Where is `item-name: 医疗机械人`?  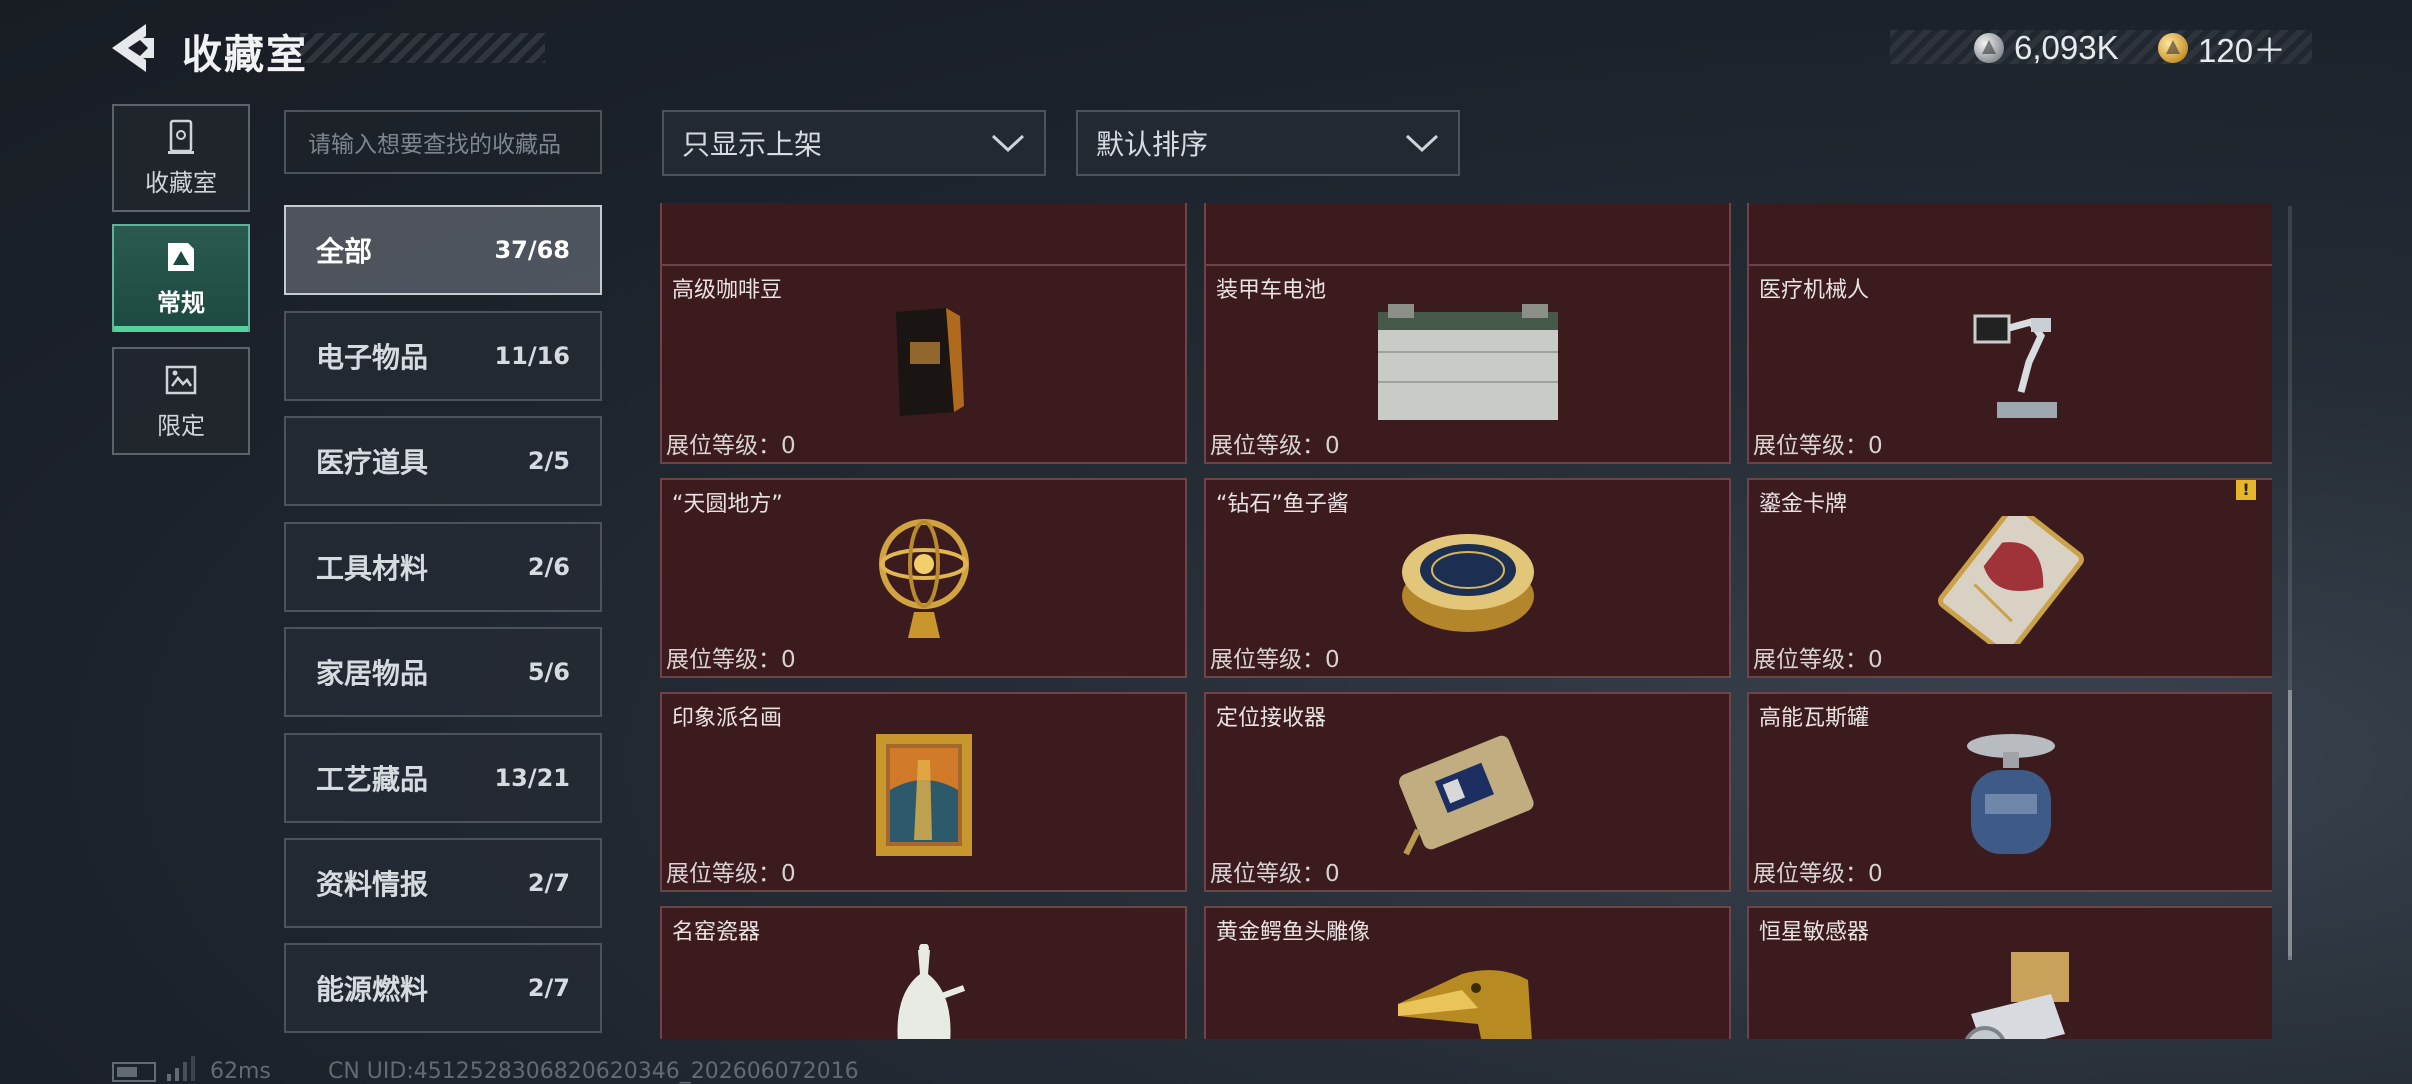
item-name: 医疗机械人 is located at coordinates (1814, 290).